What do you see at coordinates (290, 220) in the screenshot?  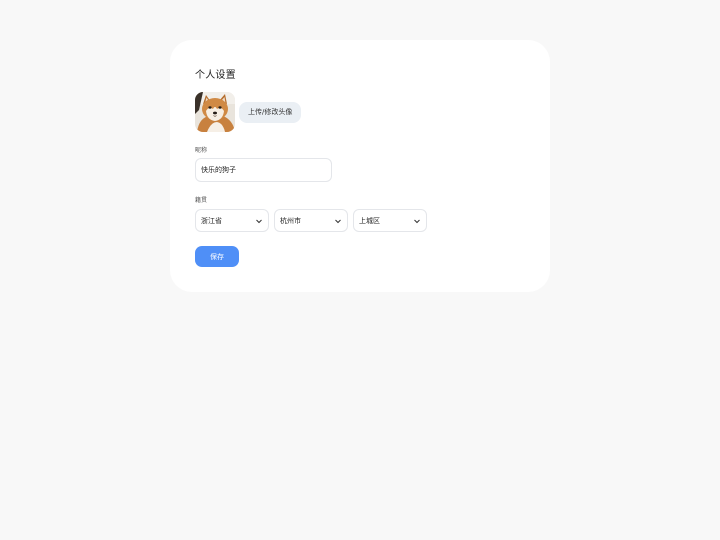 I see `city-value: 杭州市` at bounding box center [290, 220].